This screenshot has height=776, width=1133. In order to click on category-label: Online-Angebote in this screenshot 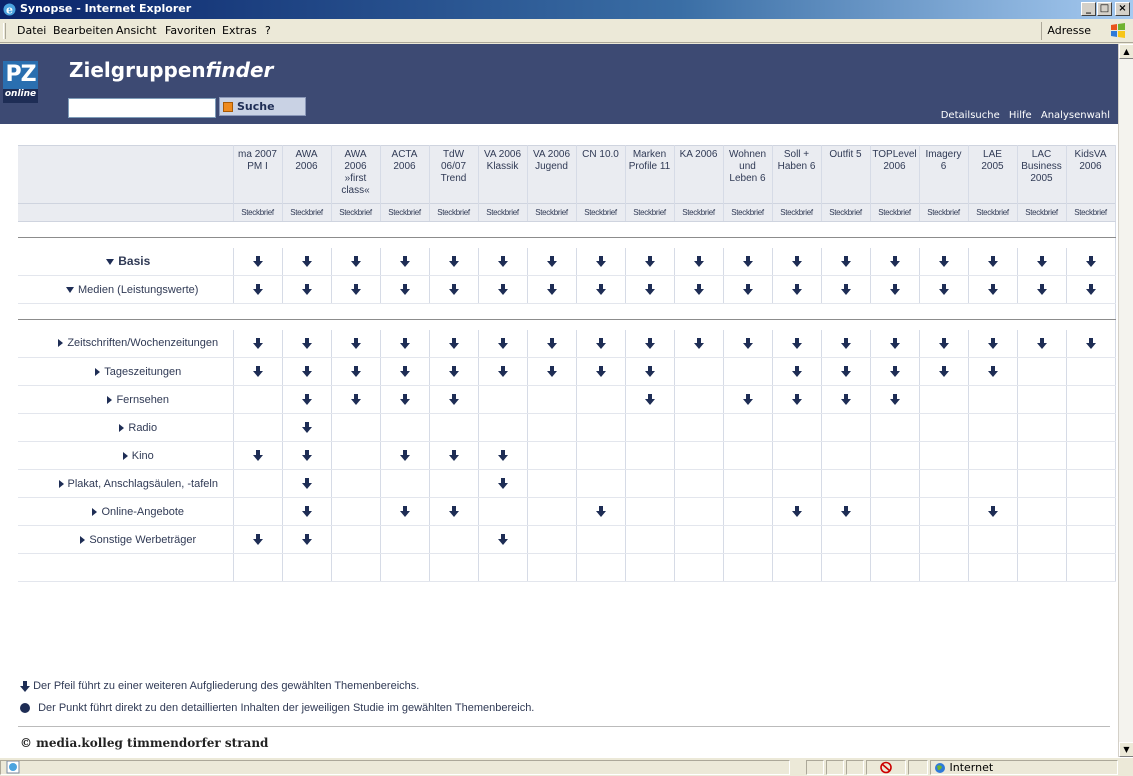, I will do `click(126, 511)`.